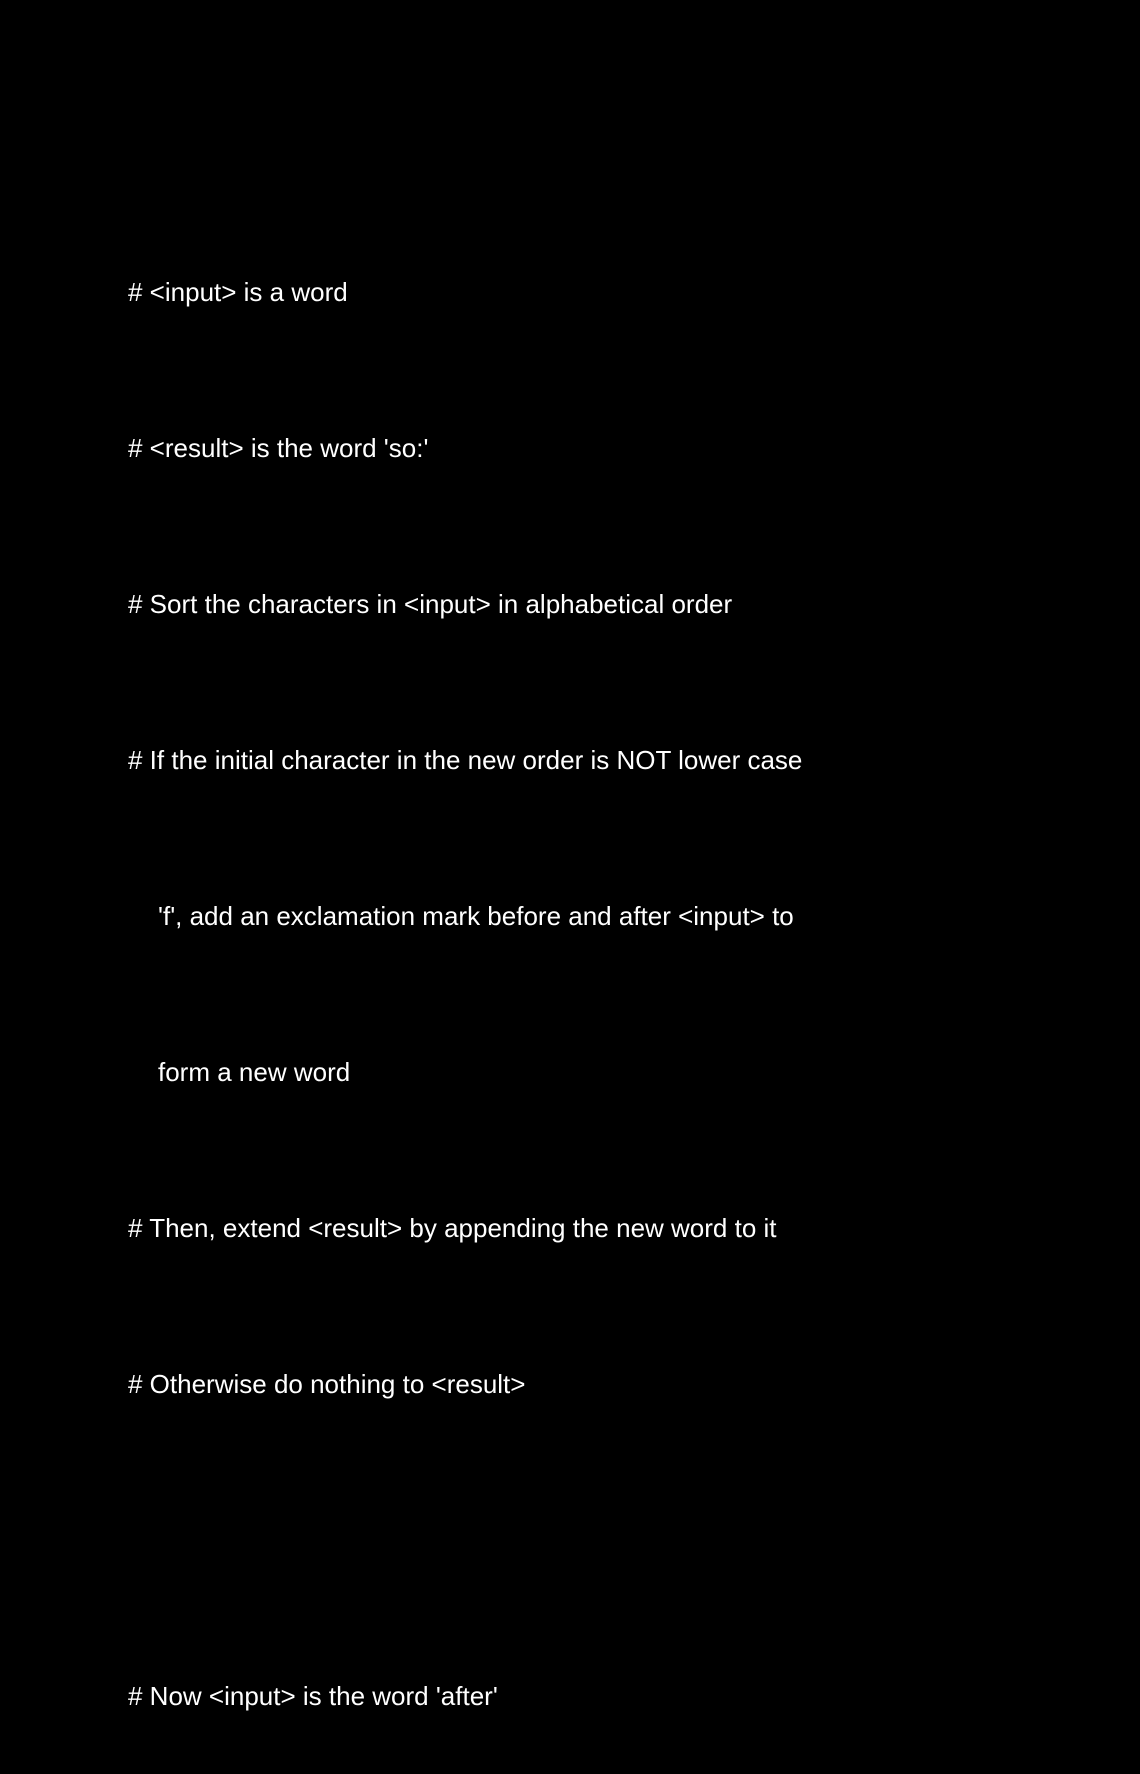 The width and height of the screenshot is (1140, 1774). I want to click on instruction-line-2: # <result> is the word 'so:', so click(278, 448).